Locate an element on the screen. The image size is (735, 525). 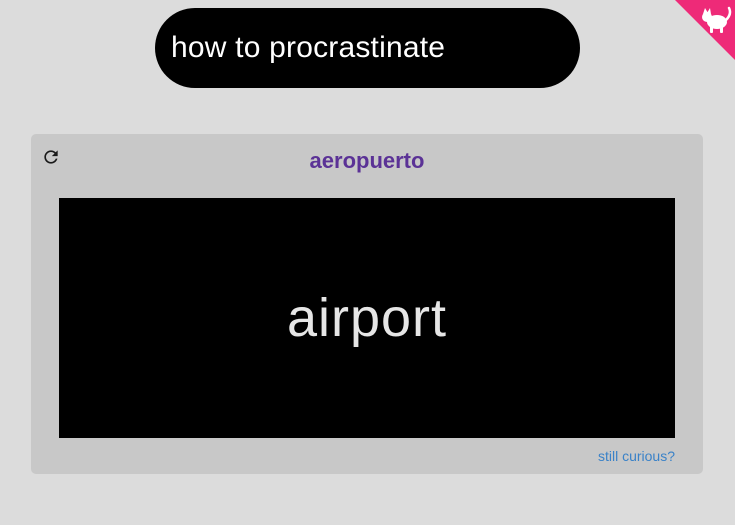
search-bar: how to procrastinate is located at coordinates (367, 48).